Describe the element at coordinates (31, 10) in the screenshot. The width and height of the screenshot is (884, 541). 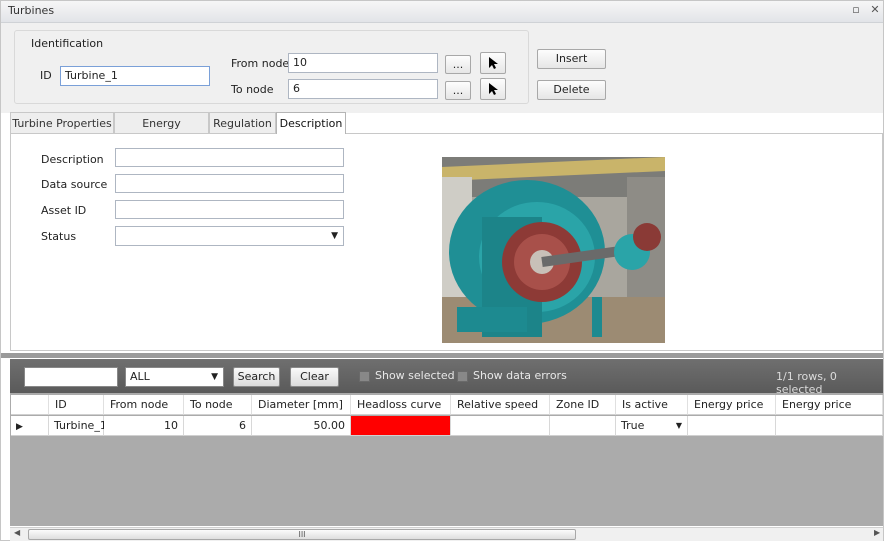
I see `window-title: Turbines` at that location.